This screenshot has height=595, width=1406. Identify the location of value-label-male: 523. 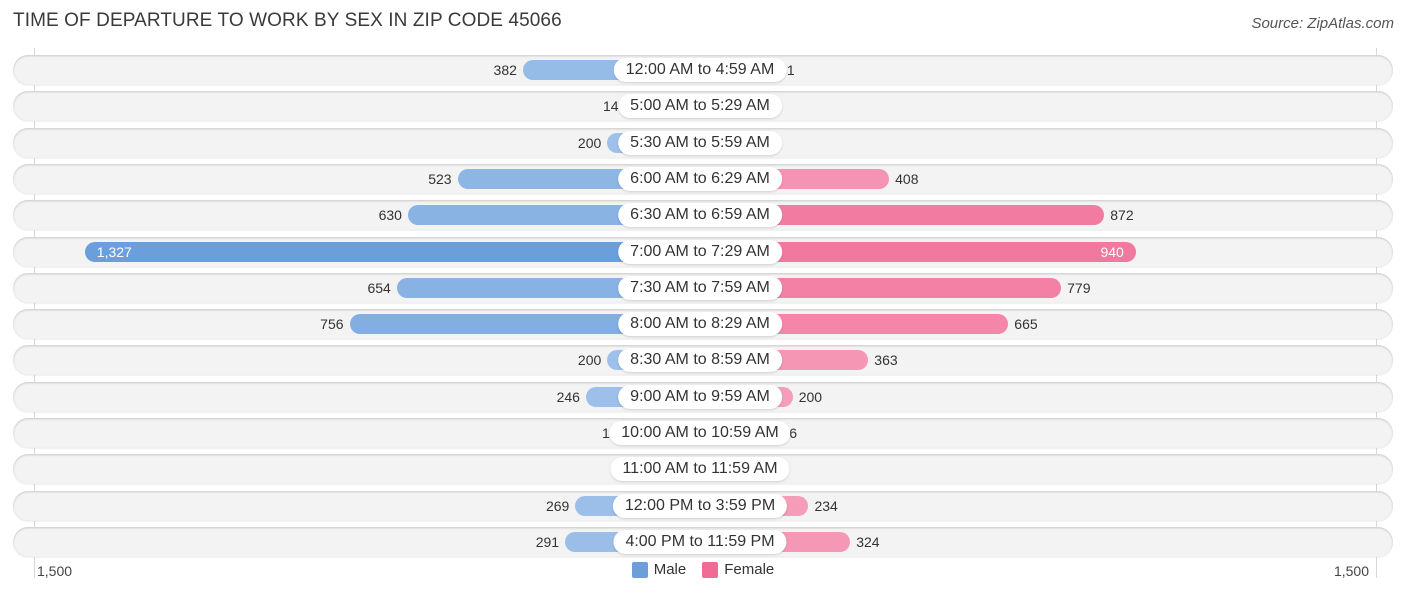
(440, 178).